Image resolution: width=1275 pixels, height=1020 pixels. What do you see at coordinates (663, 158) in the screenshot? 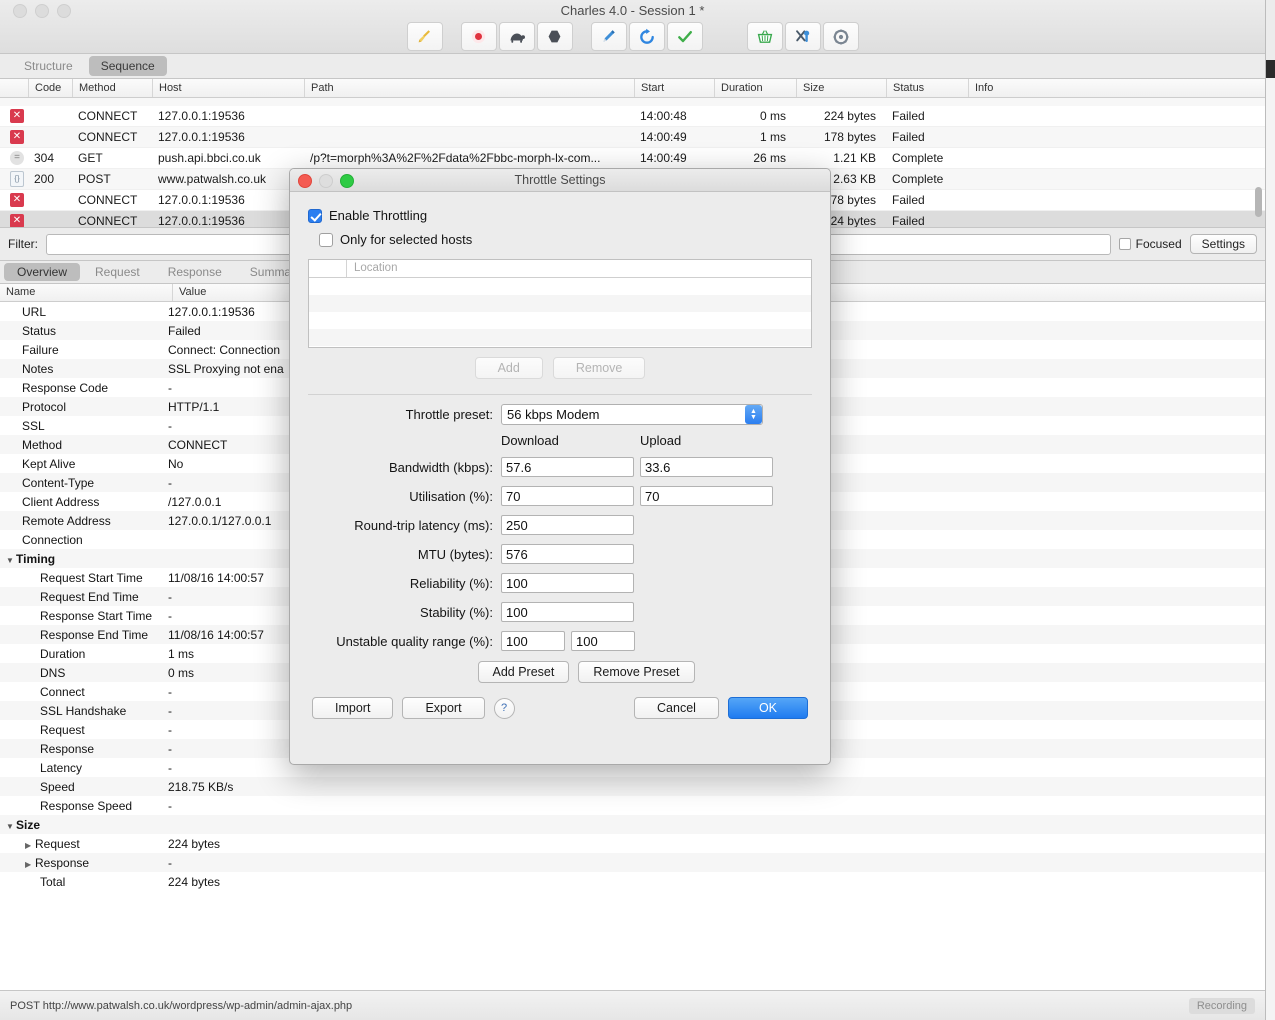
I see `row-start: 14:00:49` at bounding box center [663, 158].